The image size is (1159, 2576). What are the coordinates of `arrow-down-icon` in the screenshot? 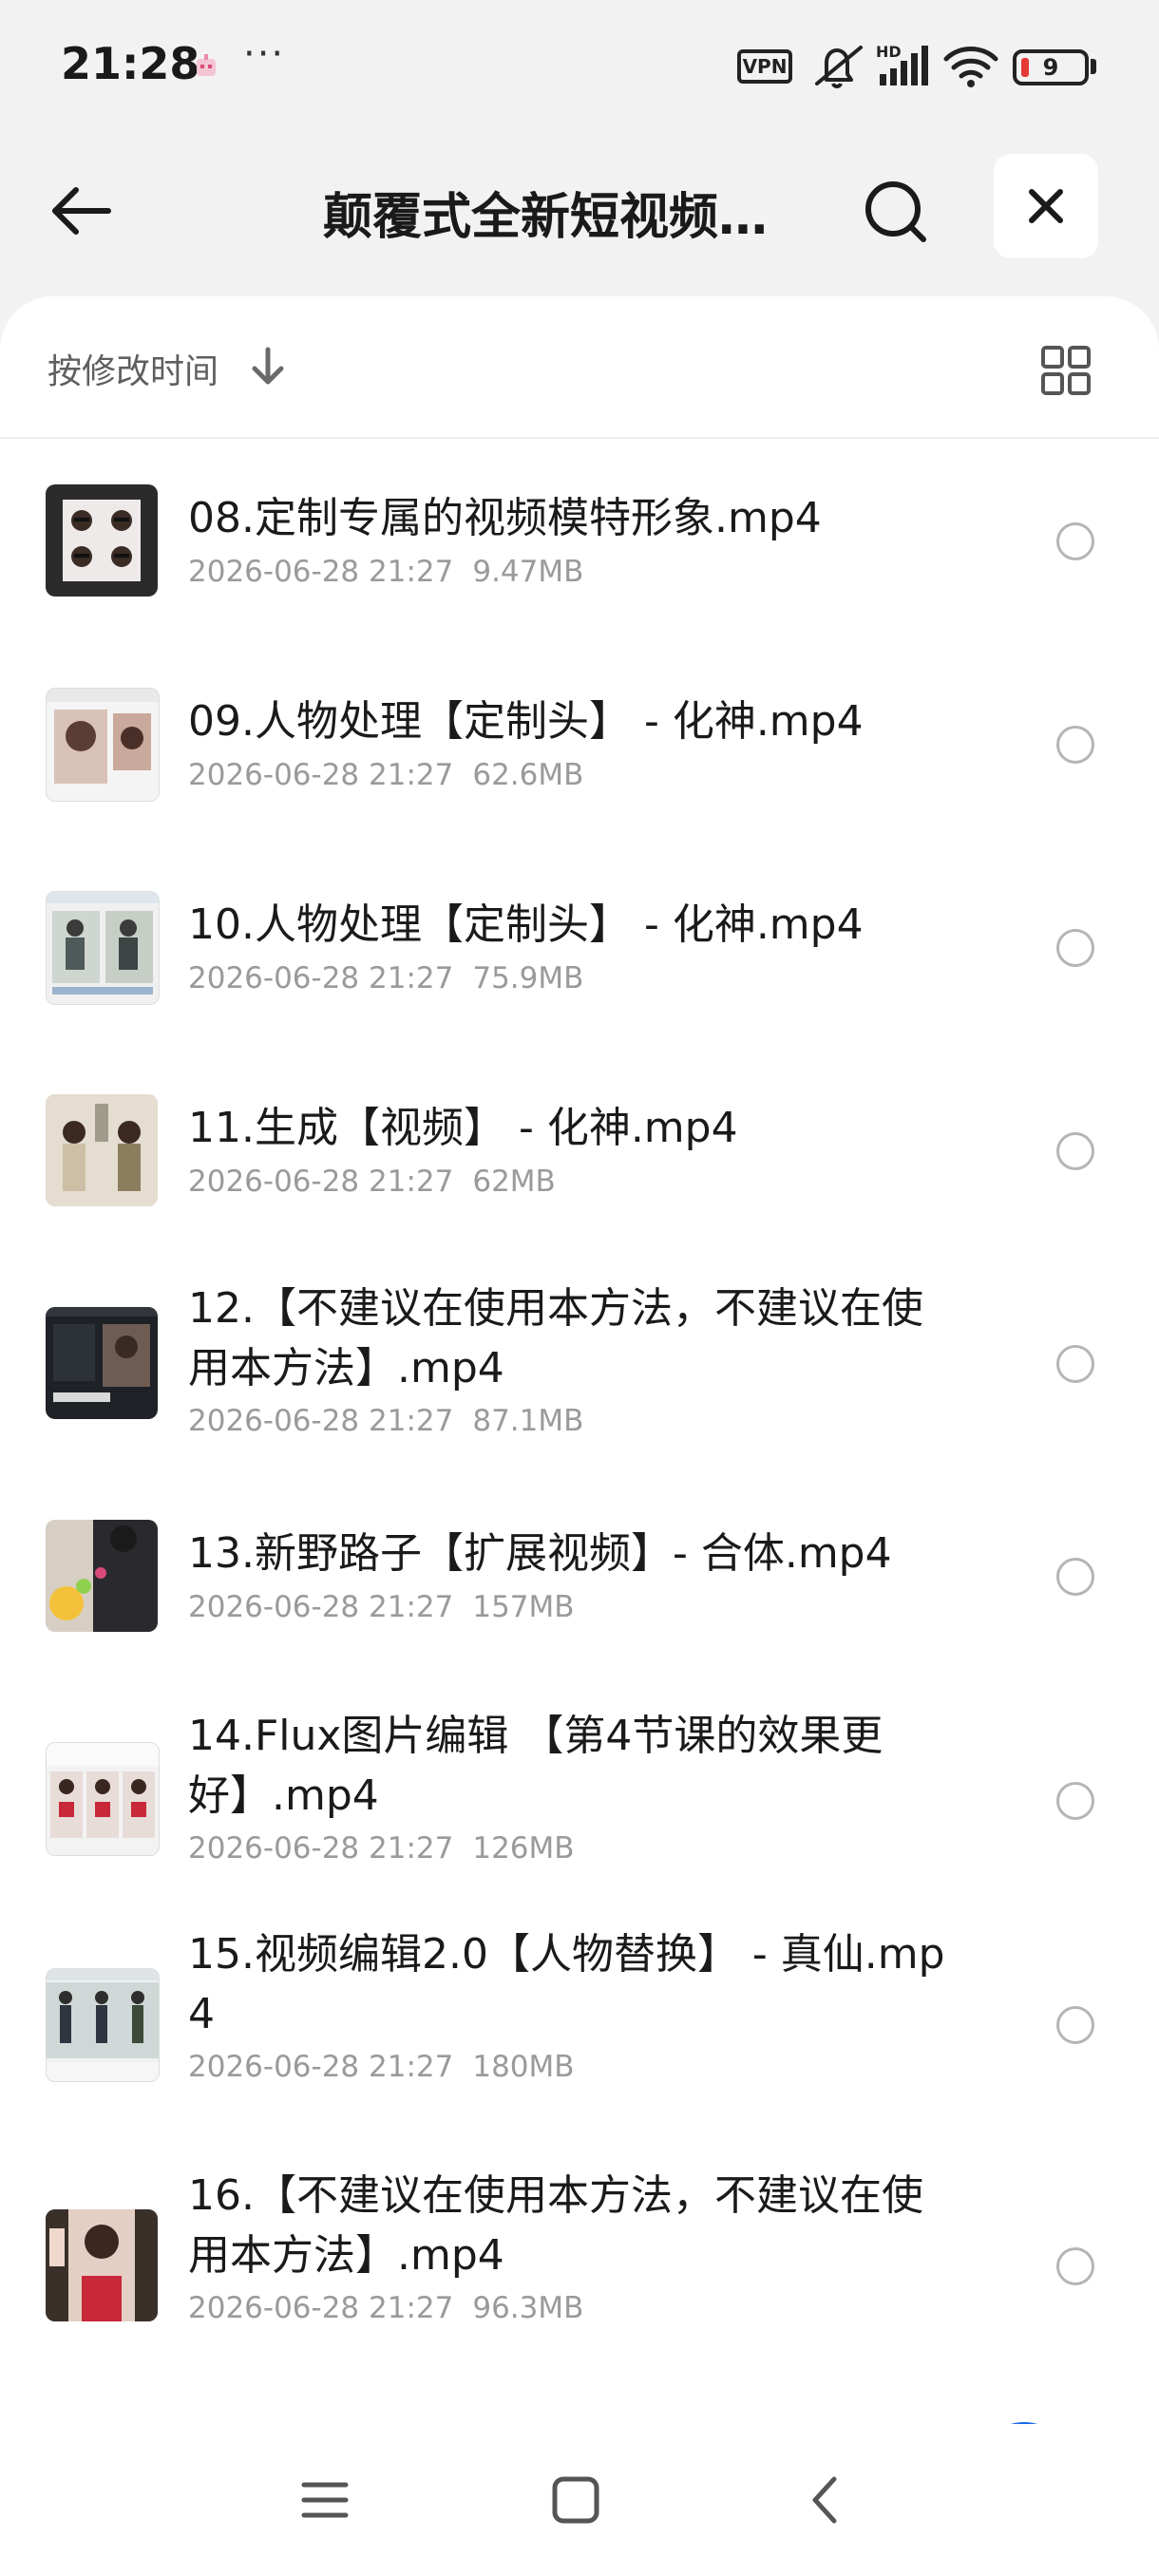 It's located at (268, 367).